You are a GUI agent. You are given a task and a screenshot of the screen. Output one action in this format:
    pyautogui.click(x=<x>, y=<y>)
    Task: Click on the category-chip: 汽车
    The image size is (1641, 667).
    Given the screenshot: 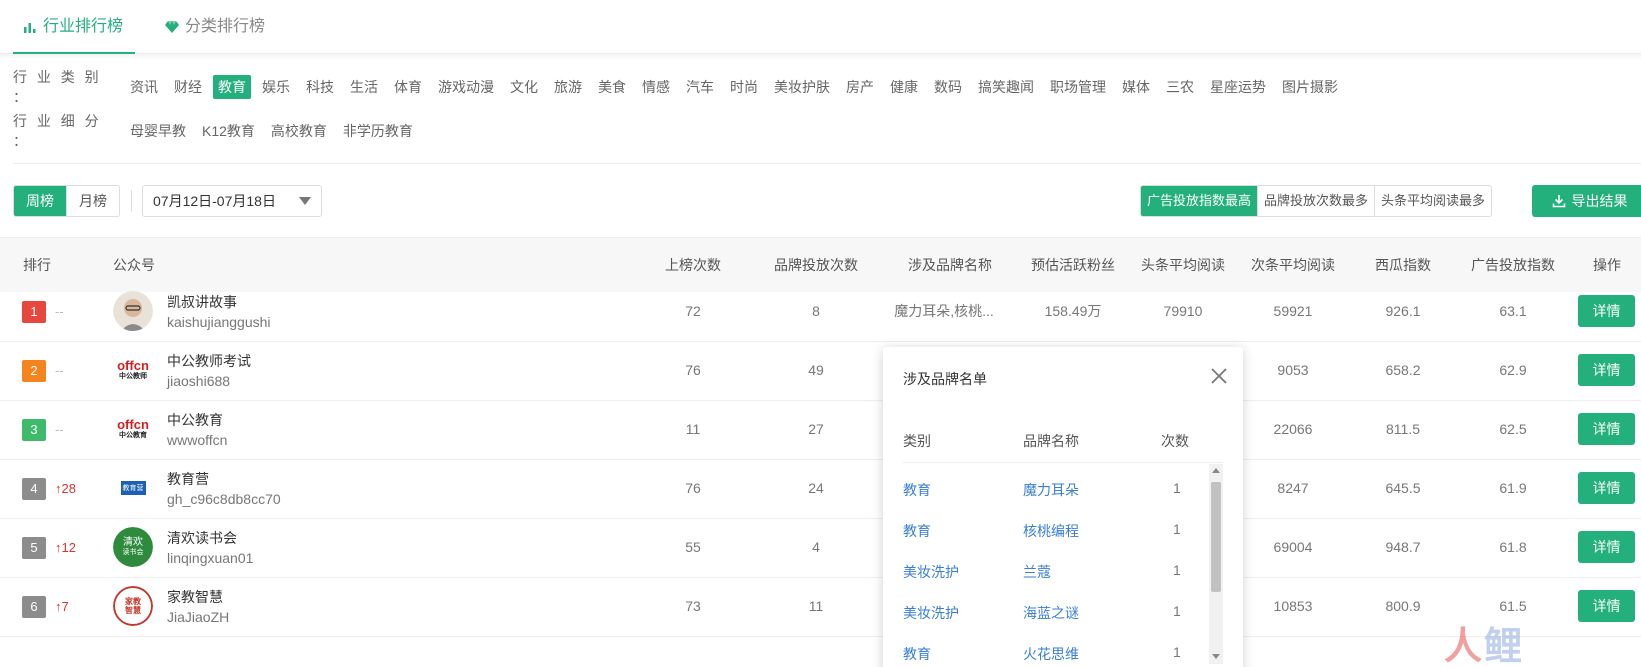 What is the action you would take?
    pyautogui.click(x=700, y=87)
    